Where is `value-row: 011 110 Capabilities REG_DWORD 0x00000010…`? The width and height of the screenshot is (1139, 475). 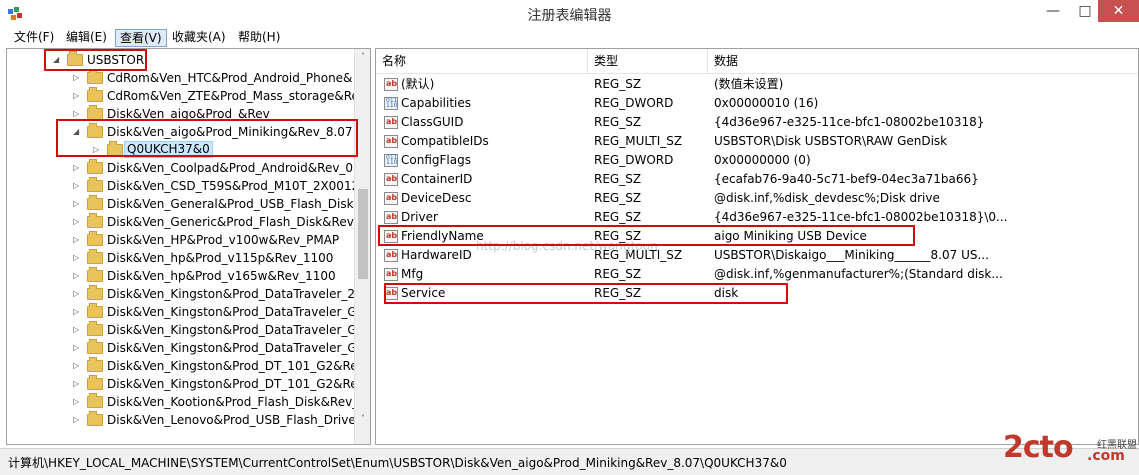
value-row: 011 110 Capabilities REG_DWORD 0x00000010… is located at coordinates (757, 103).